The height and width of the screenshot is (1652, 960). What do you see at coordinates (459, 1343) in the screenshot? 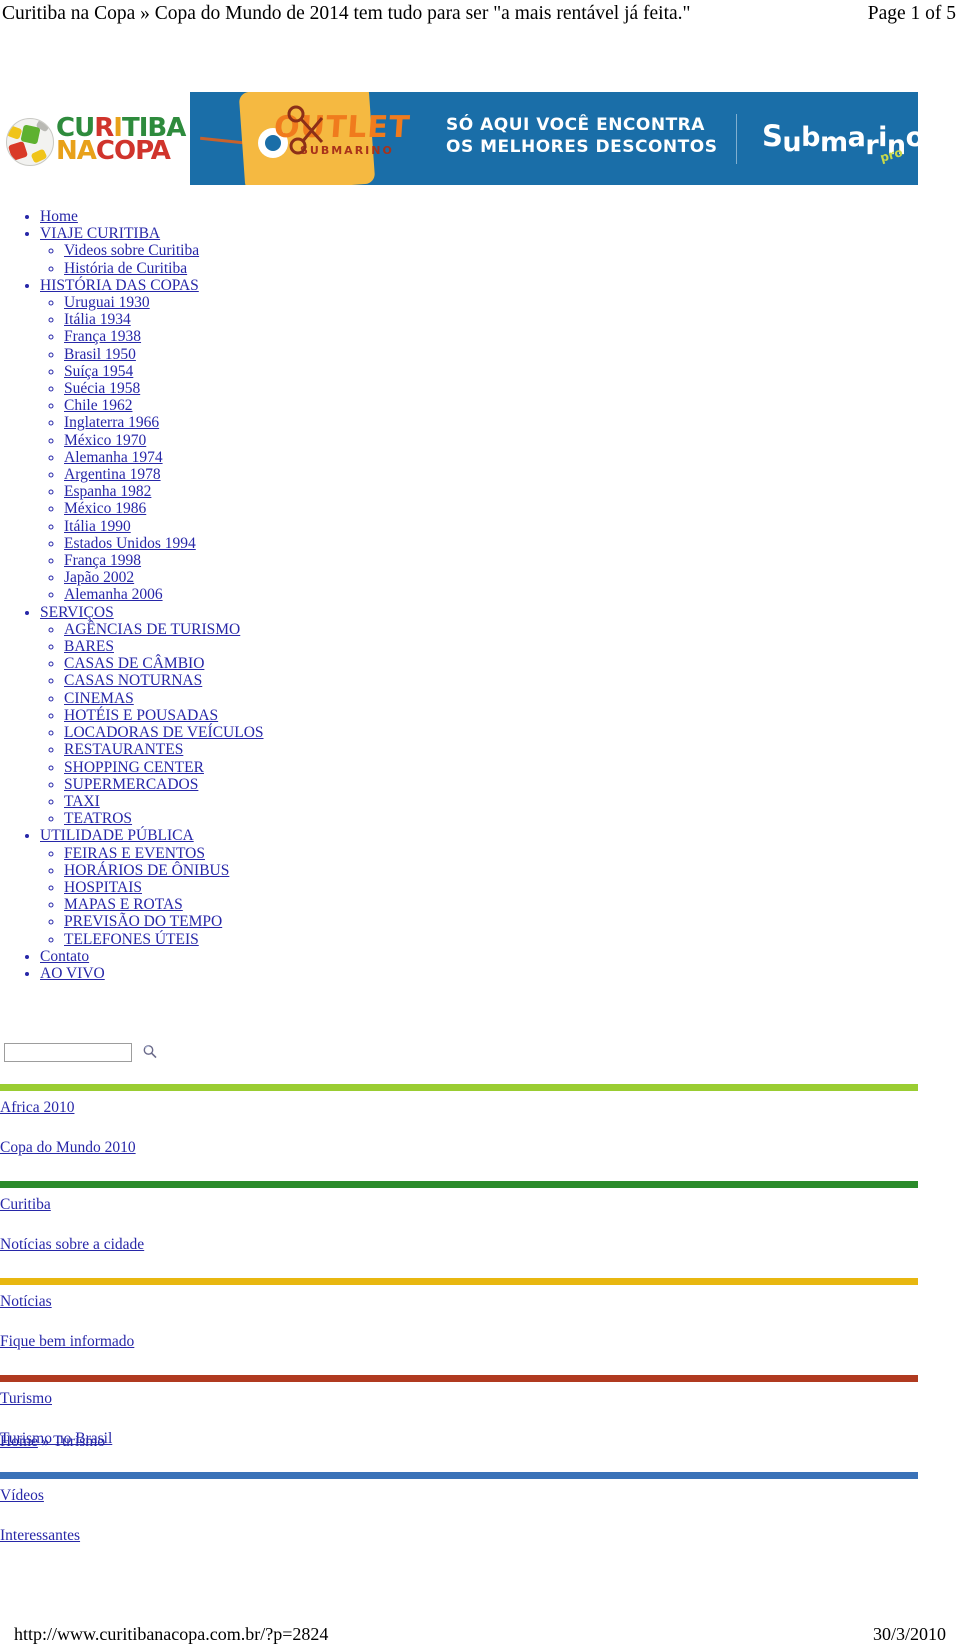
I see `widget-subtitle: Fique bem informado` at bounding box center [459, 1343].